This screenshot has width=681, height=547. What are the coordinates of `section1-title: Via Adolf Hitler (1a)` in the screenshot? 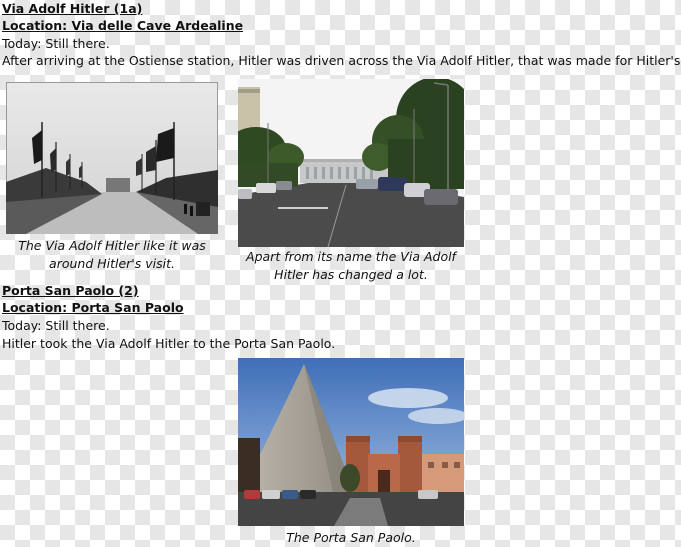 It's located at (72, 8).